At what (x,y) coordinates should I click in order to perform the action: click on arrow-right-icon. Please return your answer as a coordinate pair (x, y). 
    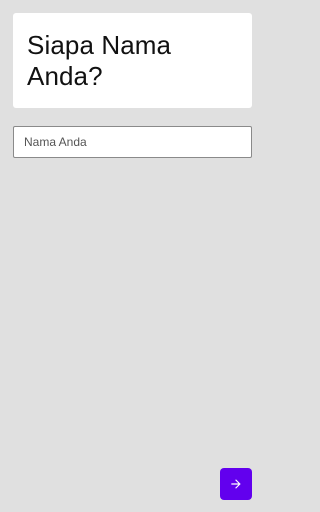
    Looking at the image, I should click on (236, 484).